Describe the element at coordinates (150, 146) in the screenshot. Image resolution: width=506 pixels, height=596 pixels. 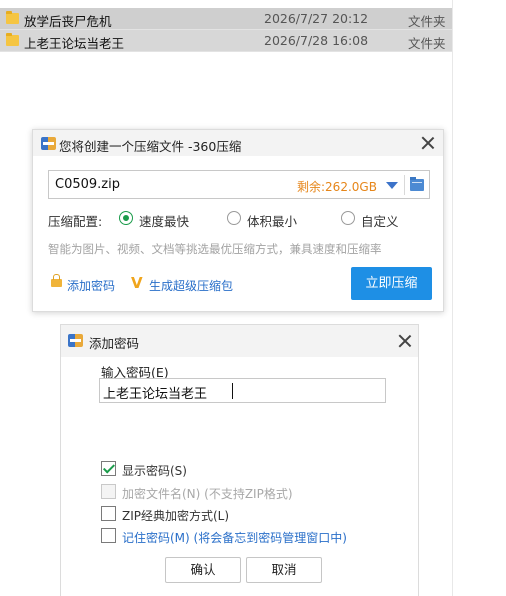
I see `compress-dialog-title: 您将创建一个压缩文件 -360压缩` at that location.